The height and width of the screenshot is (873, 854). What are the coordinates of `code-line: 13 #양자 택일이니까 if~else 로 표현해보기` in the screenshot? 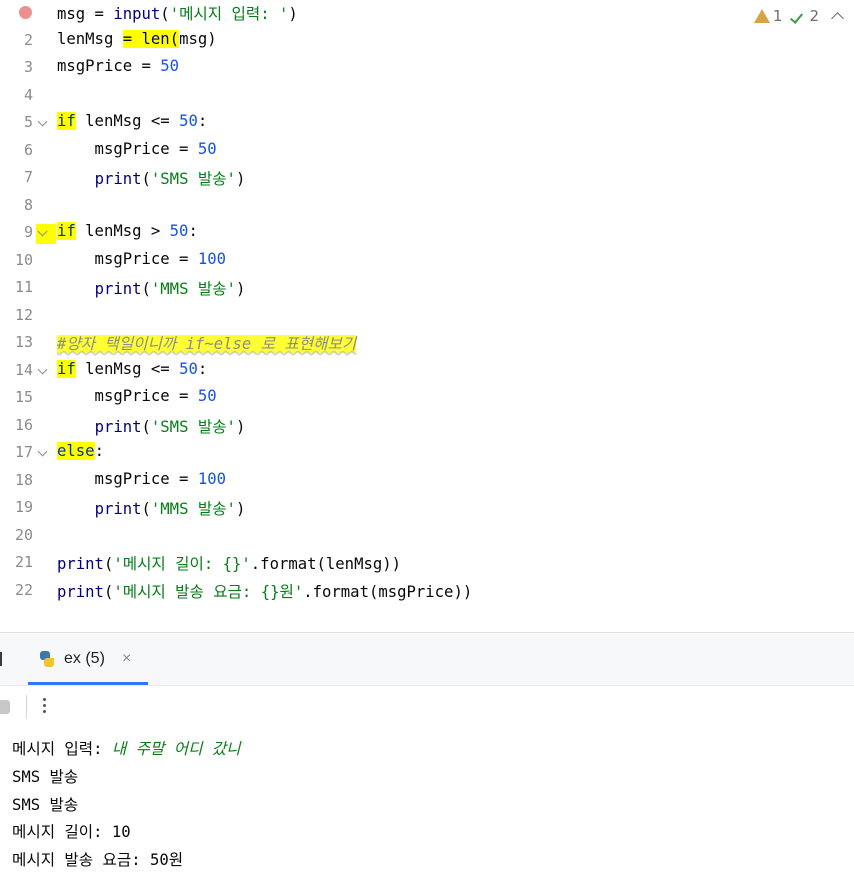 It's located at (427, 343).